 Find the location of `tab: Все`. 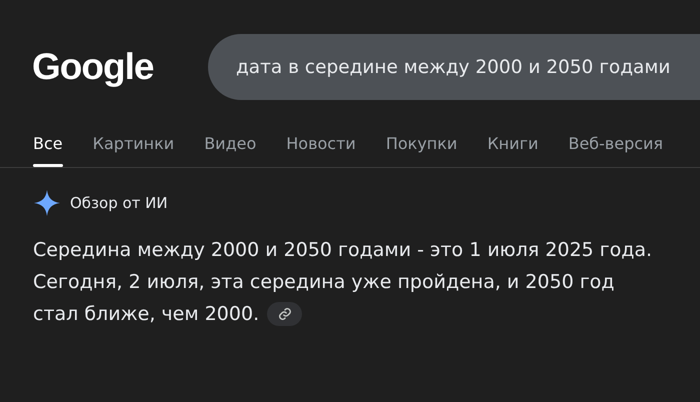

tab: Все is located at coordinates (48, 146).